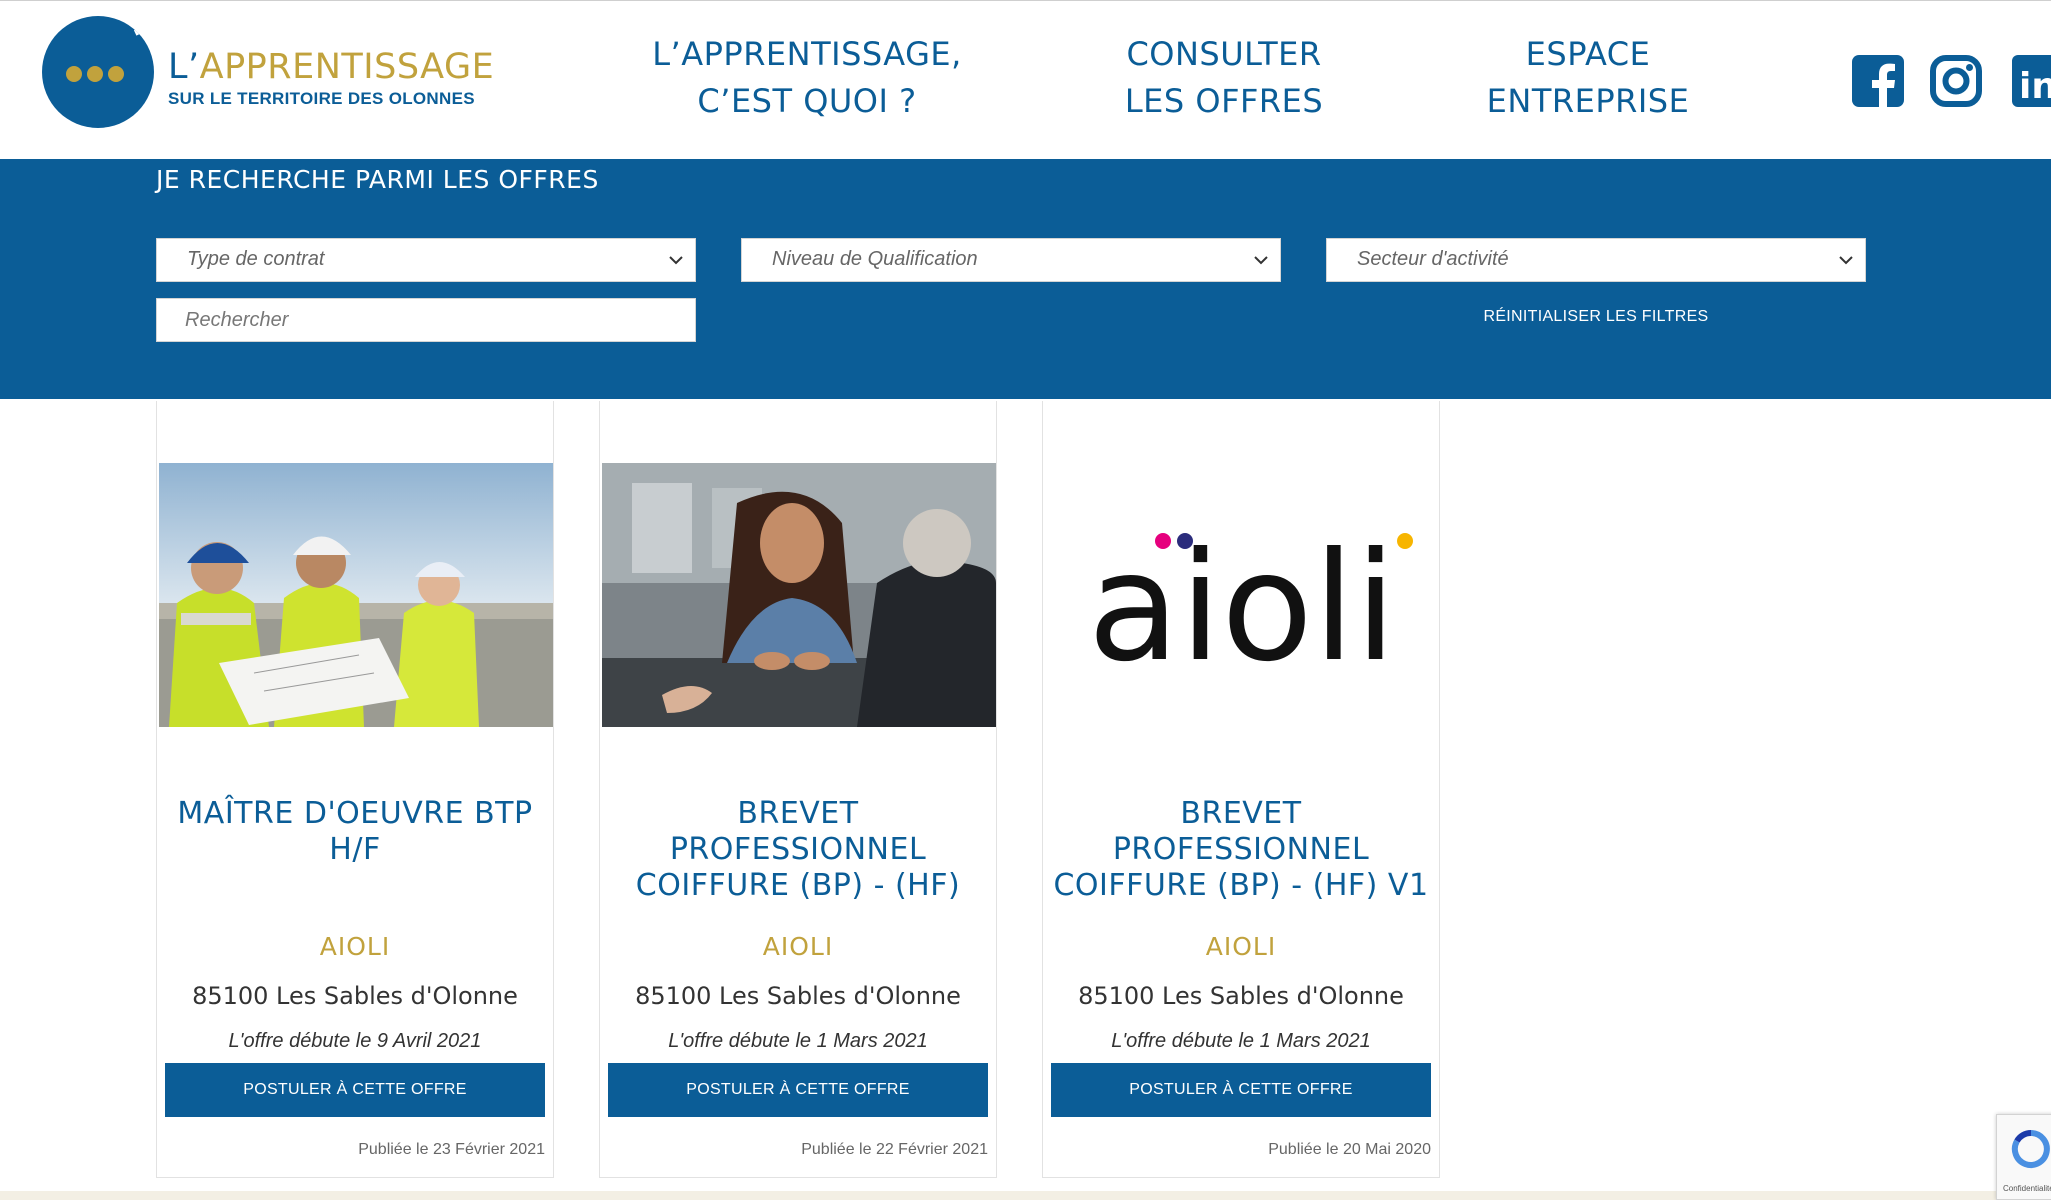  I want to click on offer-start-date: L'offre débute le 9 Avril 2021, so click(355, 1041).